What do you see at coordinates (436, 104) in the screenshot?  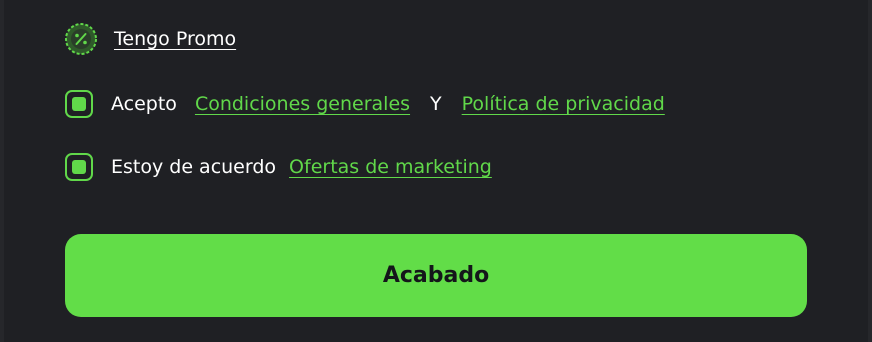 I see `terms-conjunction: Y` at bounding box center [436, 104].